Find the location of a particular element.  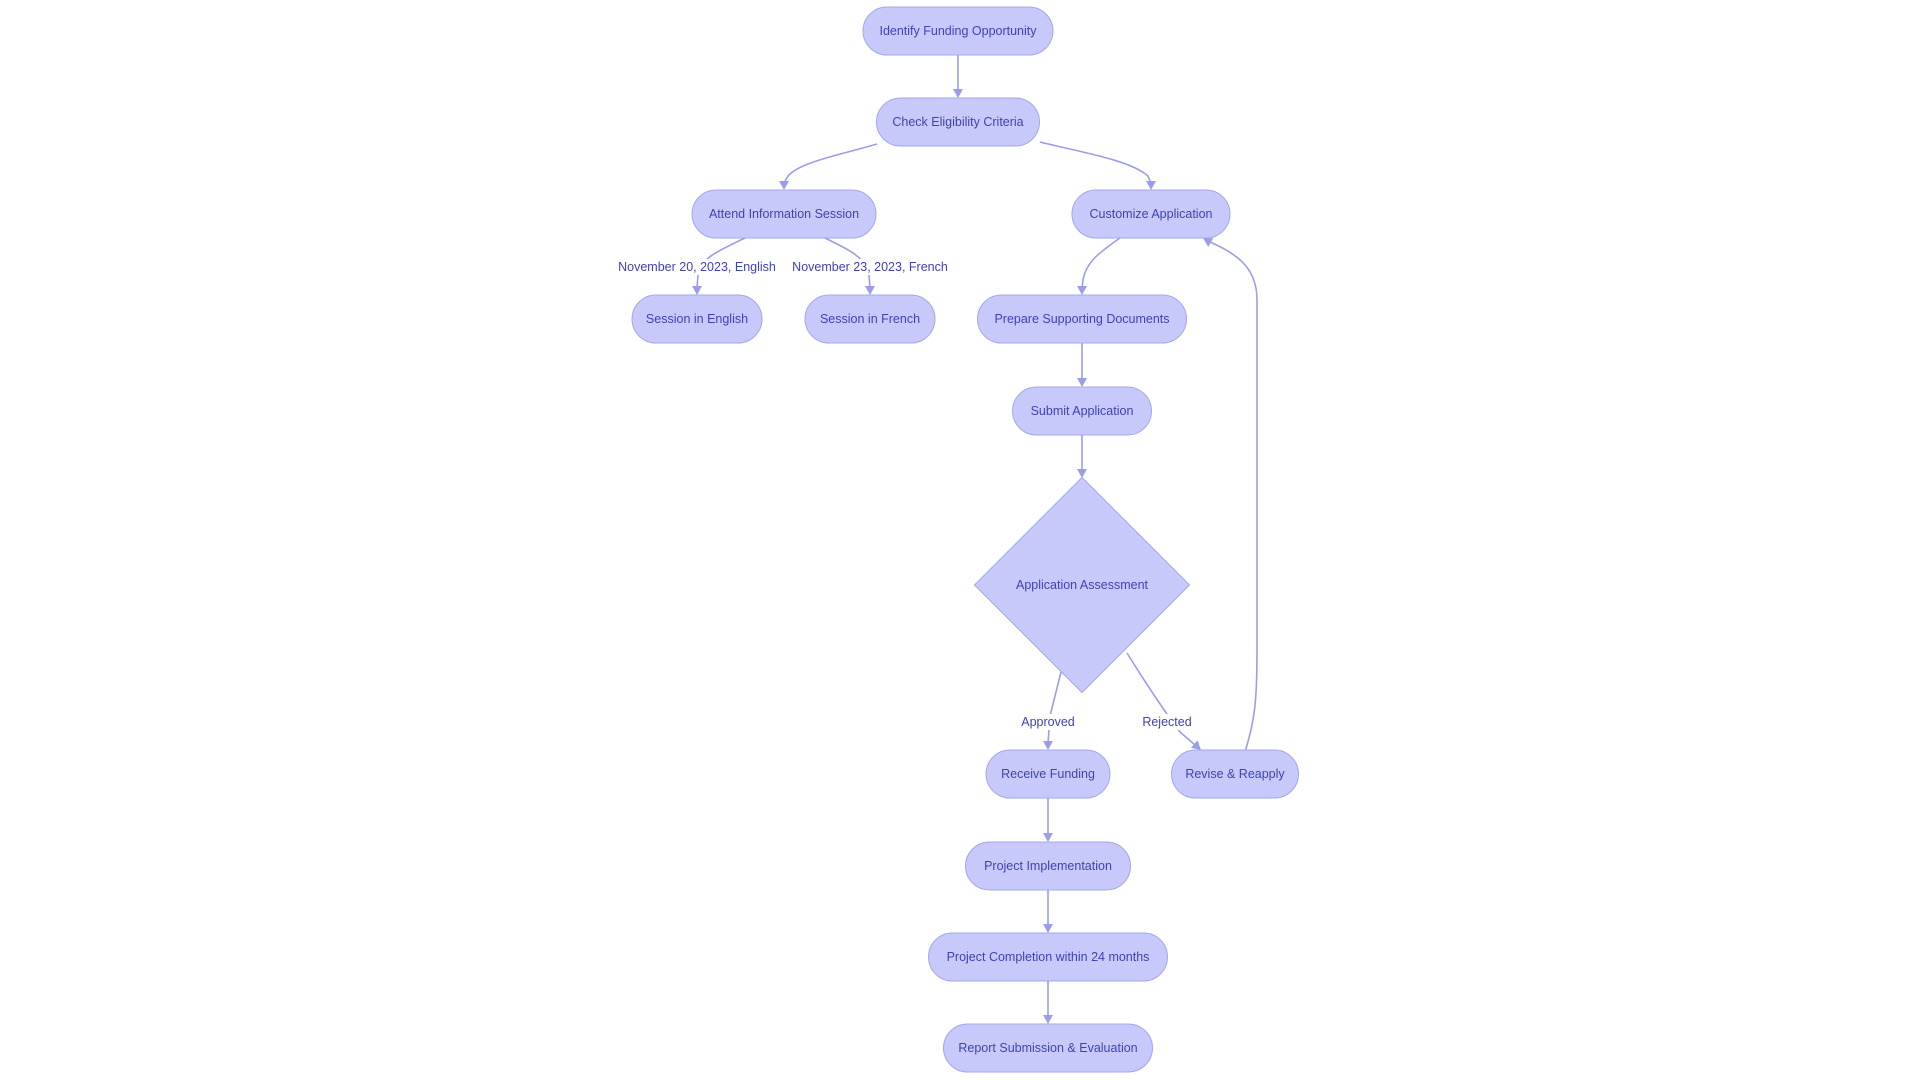

node-french: Session in French is located at coordinates (870, 319).